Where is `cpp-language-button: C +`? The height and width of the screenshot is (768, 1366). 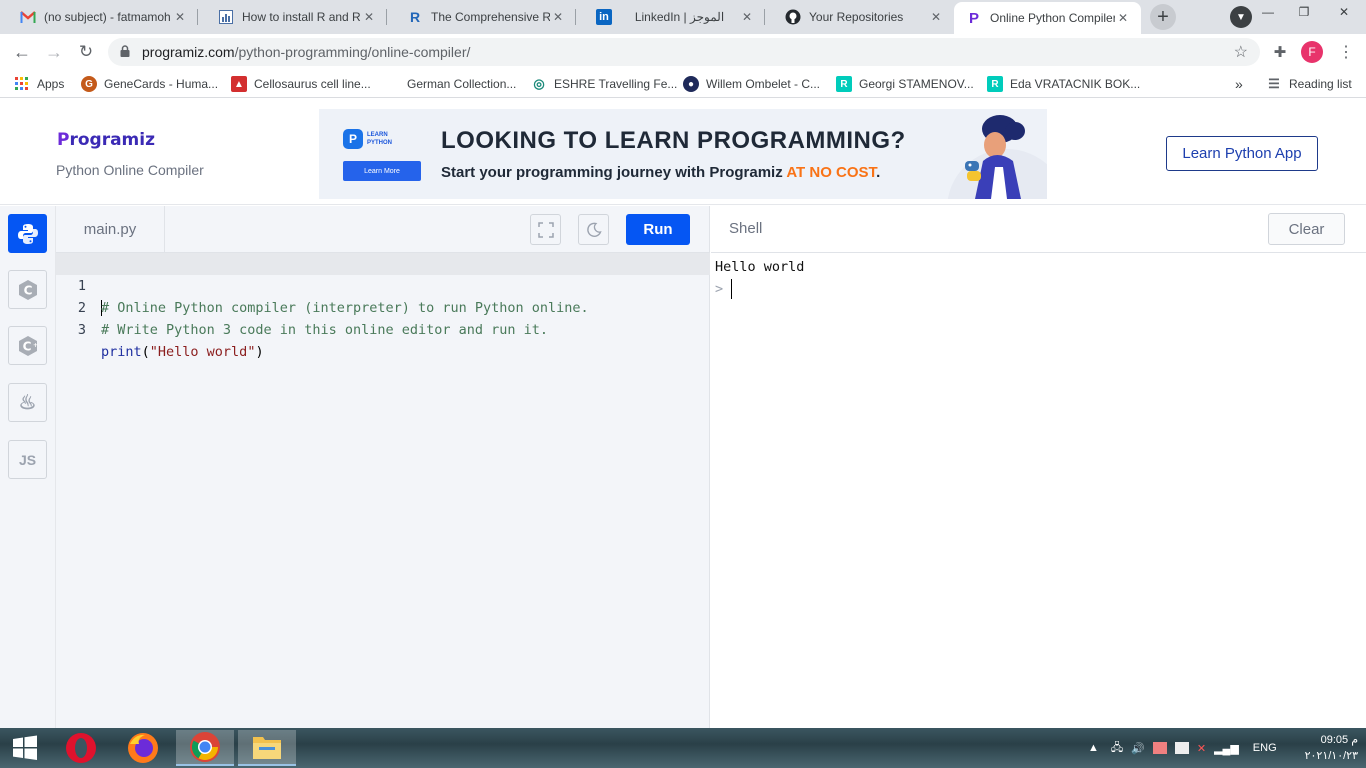 cpp-language-button: C + is located at coordinates (27, 345).